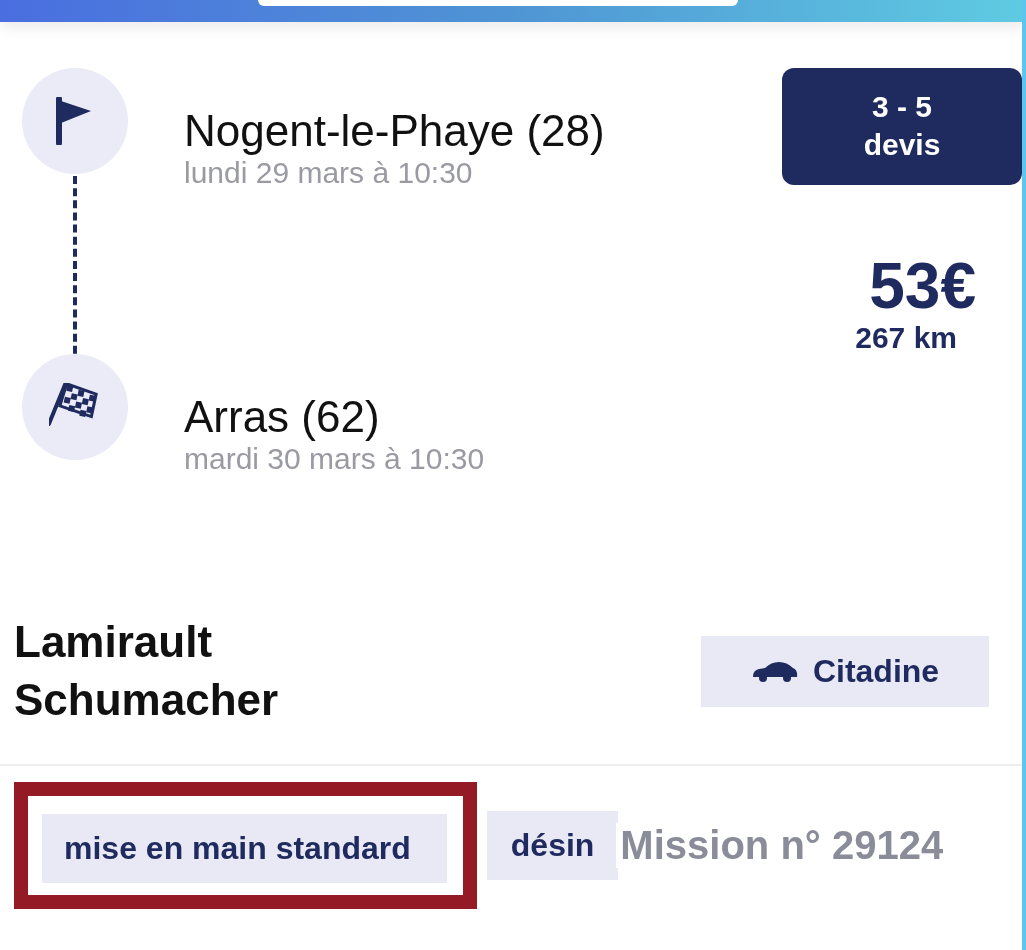  I want to click on client-name: Lamirault Schumacher, so click(146, 671).